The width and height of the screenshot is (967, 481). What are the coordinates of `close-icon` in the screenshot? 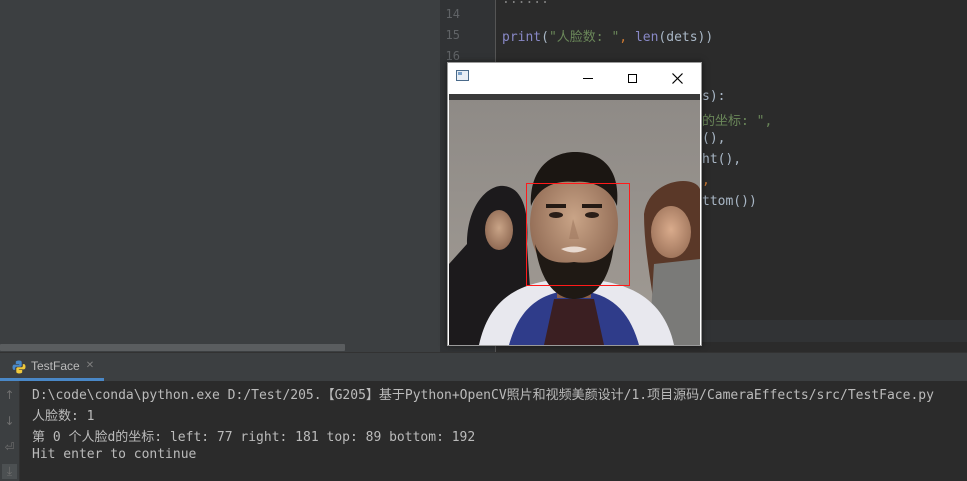 It's located at (677, 78).